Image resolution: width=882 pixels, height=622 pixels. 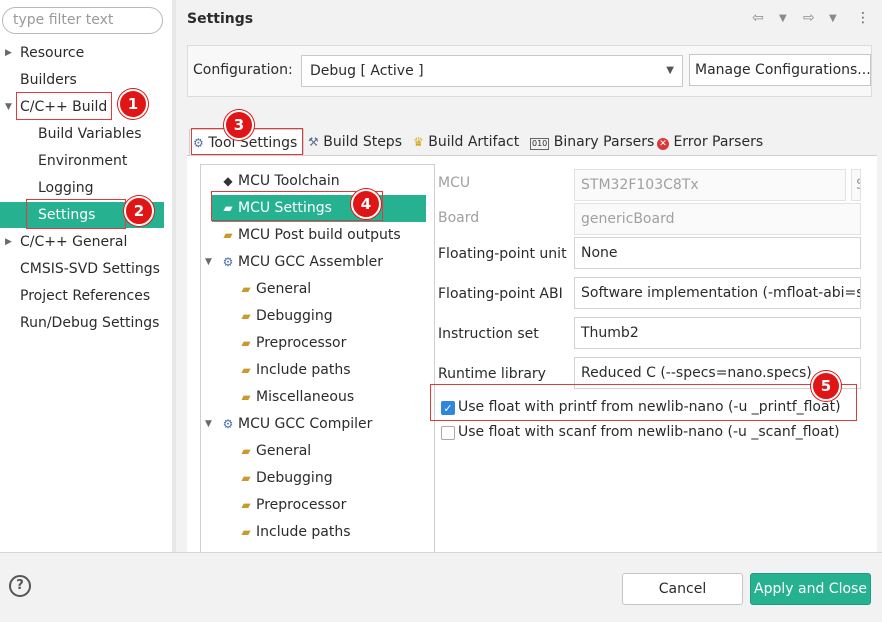 What do you see at coordinates (319, 235) in the screenshot?
I see `tool-tree-label: MCU Post build outputs` at bounding box center [319, 235].